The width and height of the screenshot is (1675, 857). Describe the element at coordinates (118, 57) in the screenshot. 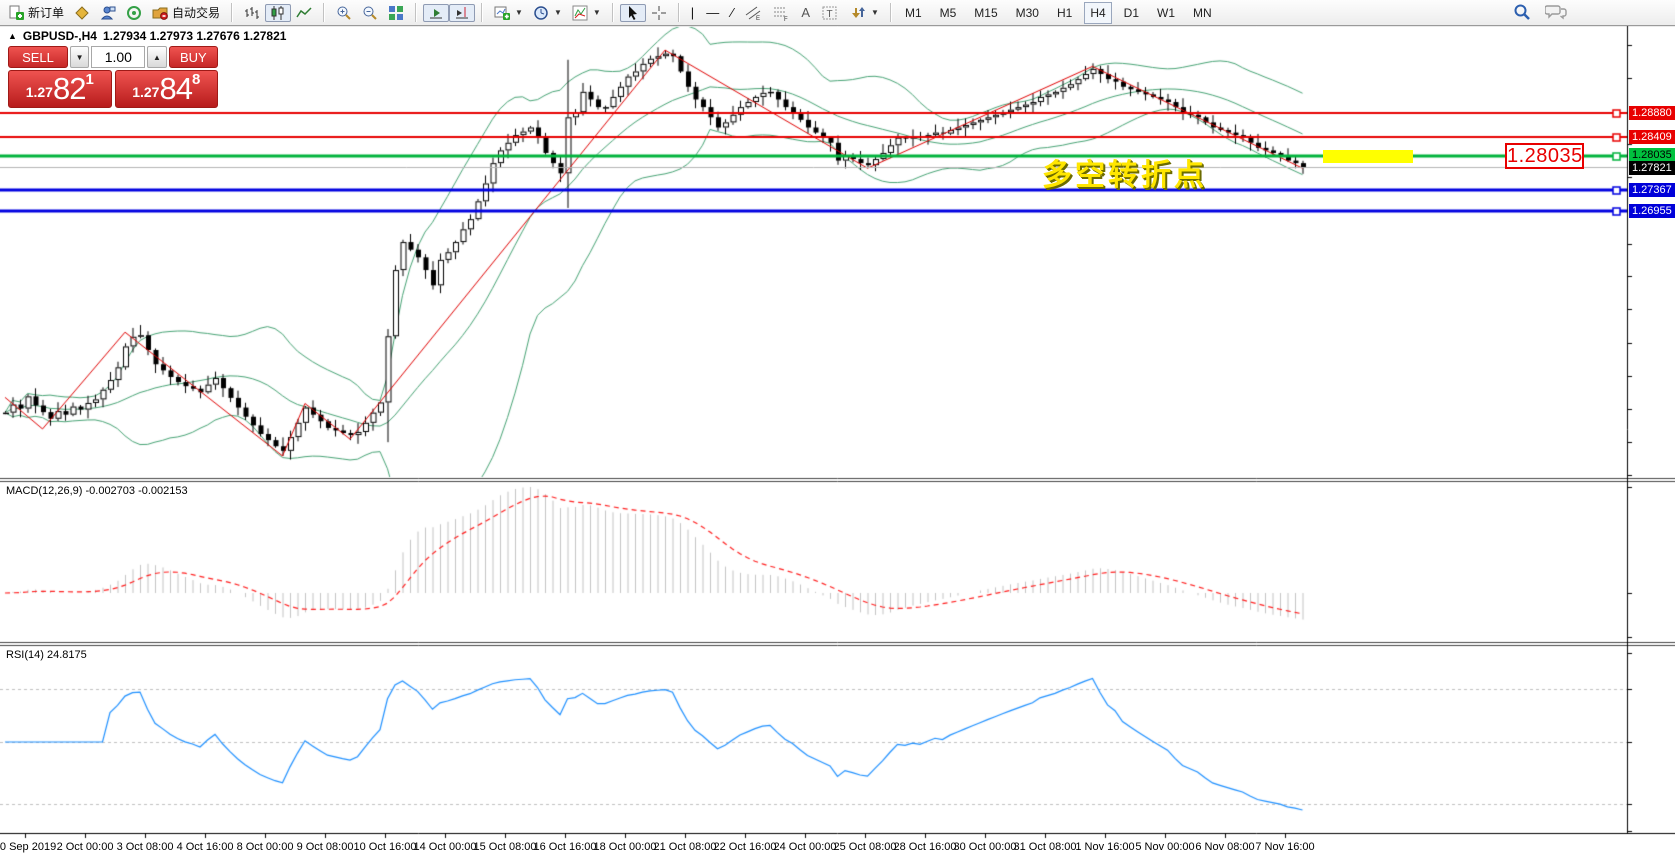

I see `volume-input` at that location.